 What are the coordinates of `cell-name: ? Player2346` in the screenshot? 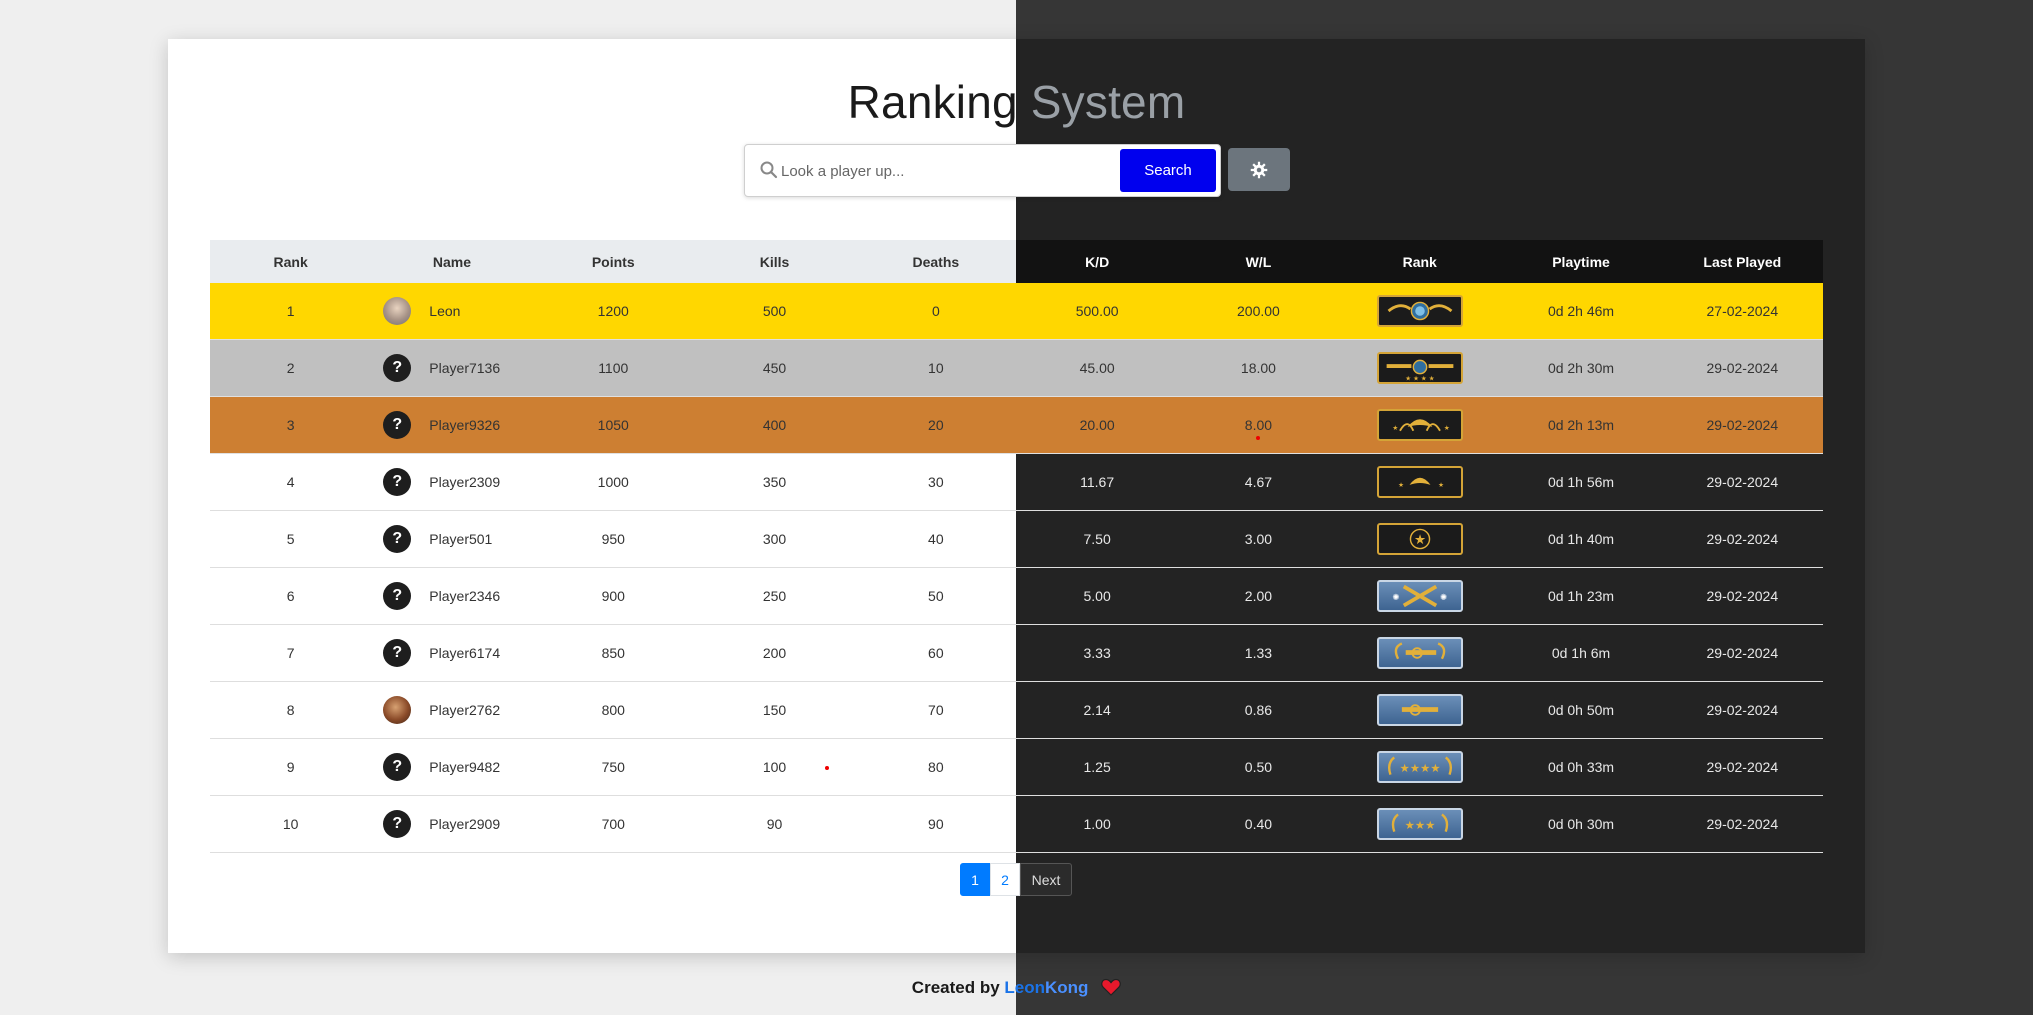 It's located at (452, 596).